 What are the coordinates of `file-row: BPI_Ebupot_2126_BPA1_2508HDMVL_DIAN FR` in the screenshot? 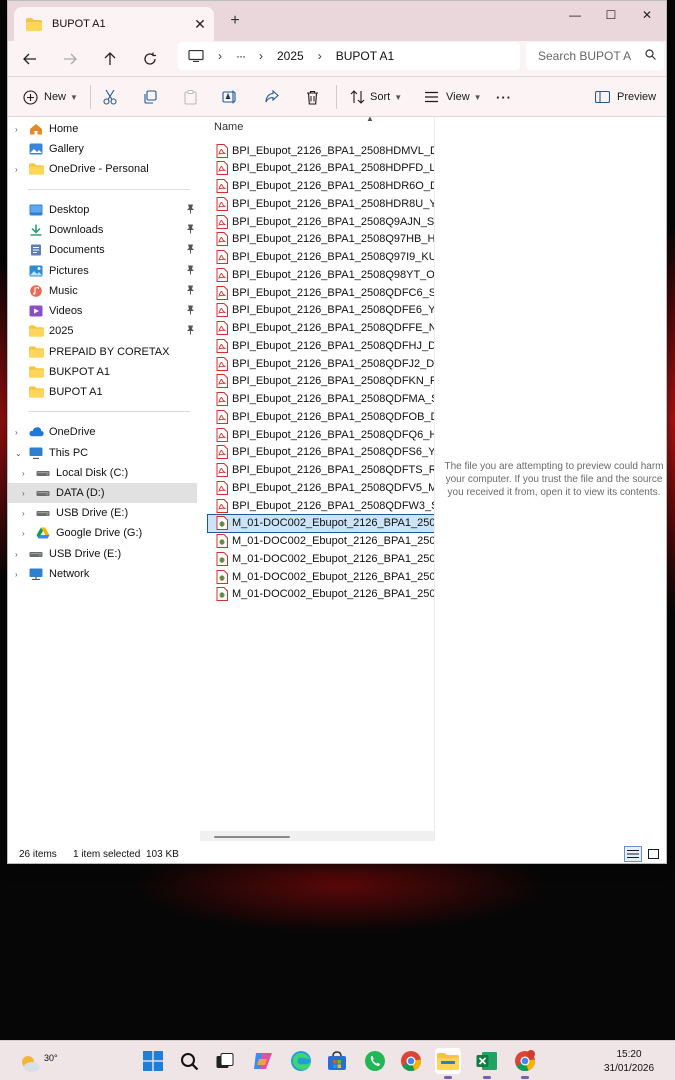 It's located at (321, 150).